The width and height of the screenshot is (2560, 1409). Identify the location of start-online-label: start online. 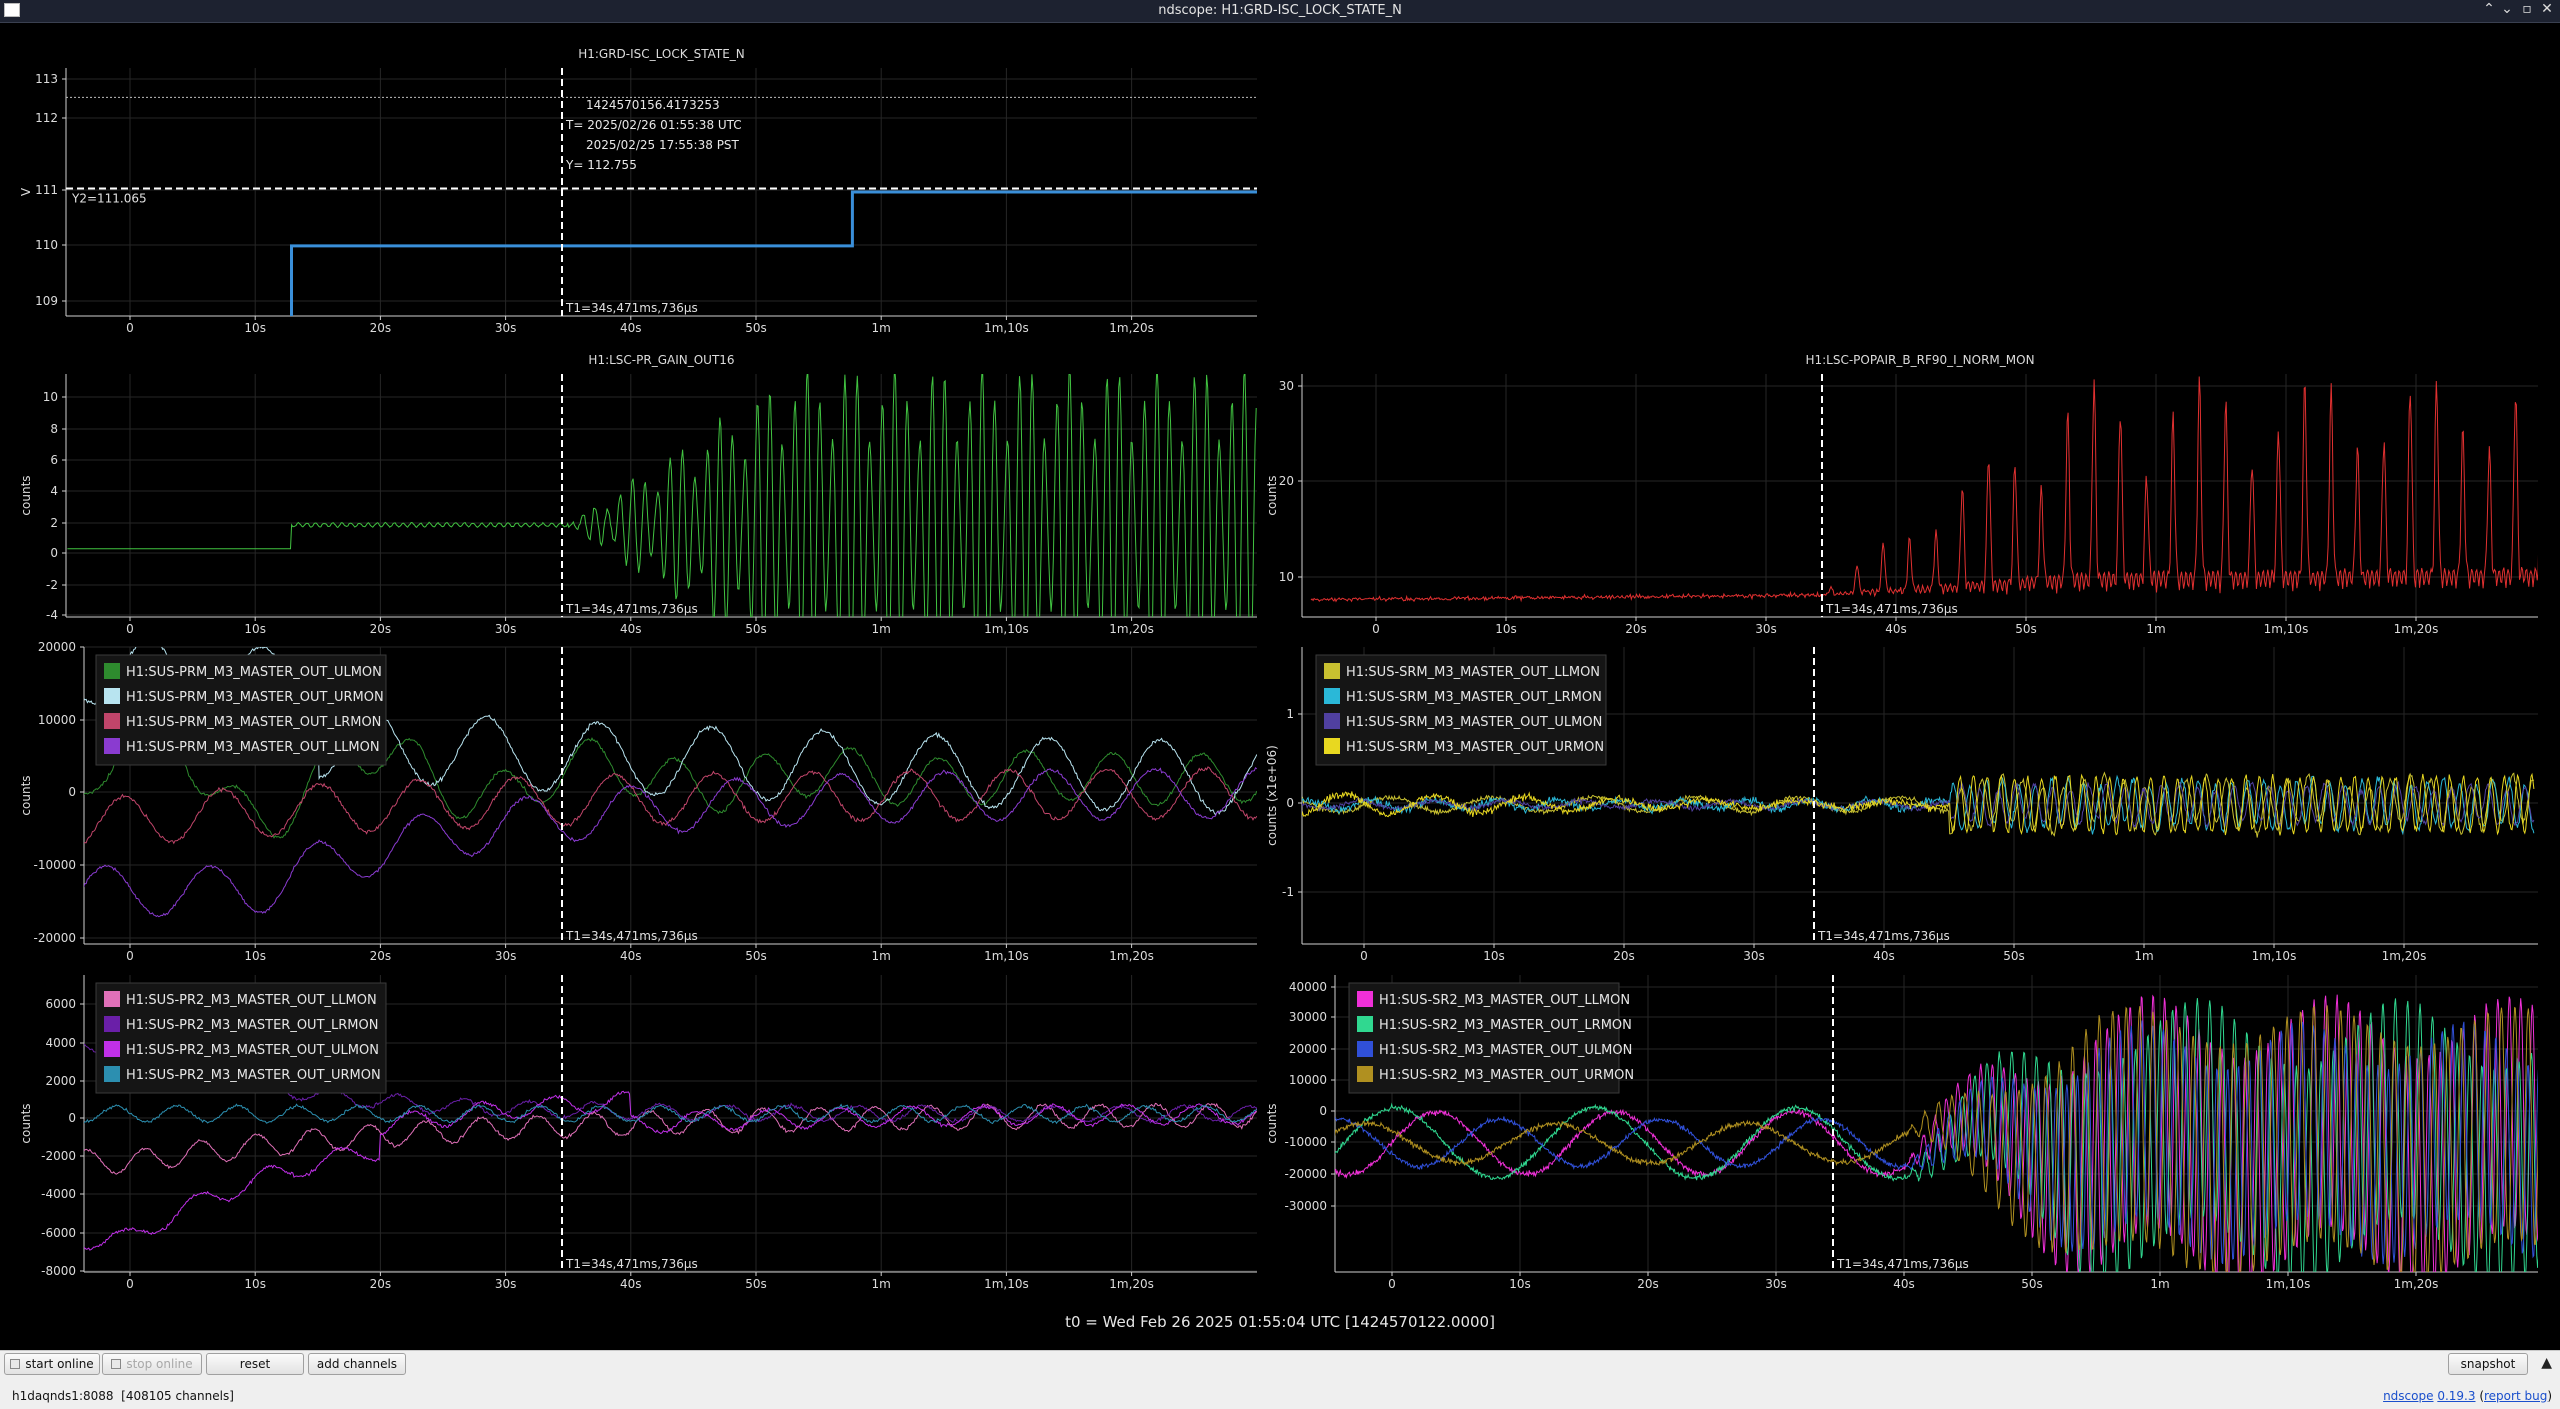
(59, 1364).